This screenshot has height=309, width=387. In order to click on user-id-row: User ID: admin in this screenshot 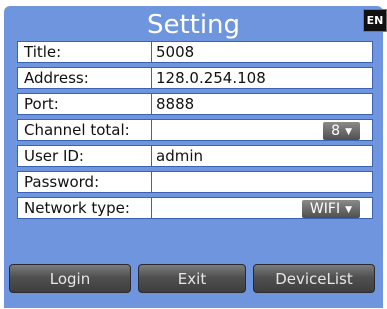, I will do `click(195, 156)`.